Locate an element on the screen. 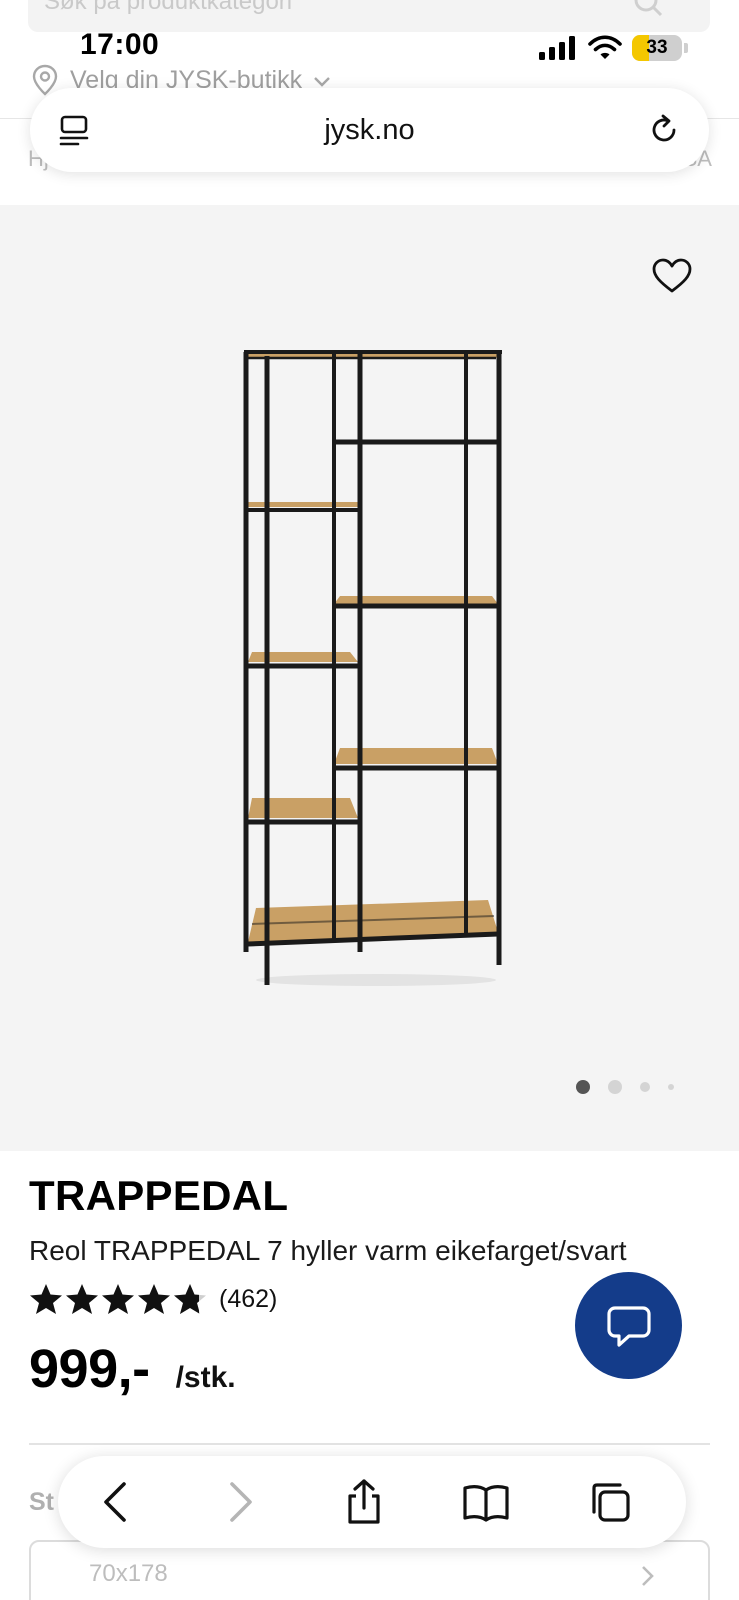 The height and width of the screenshot is (1600, 739). cellular-signal-icon is located at coordinates (557, 48).